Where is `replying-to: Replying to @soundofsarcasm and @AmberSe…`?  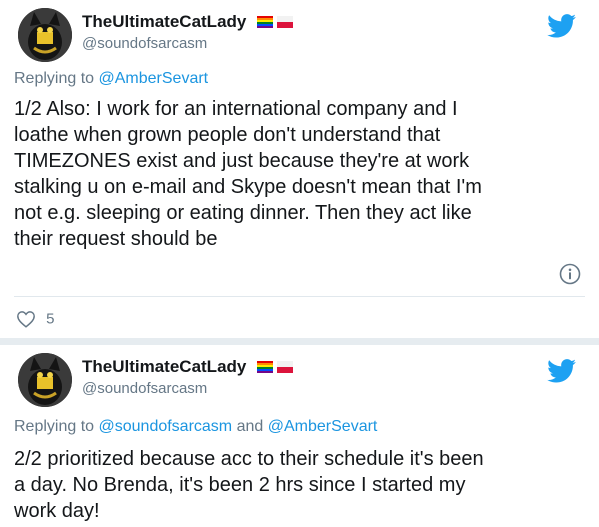 replying-to: Replying to @soundofsarcasm and @AmberSe… is located at coordinates (195, 427).